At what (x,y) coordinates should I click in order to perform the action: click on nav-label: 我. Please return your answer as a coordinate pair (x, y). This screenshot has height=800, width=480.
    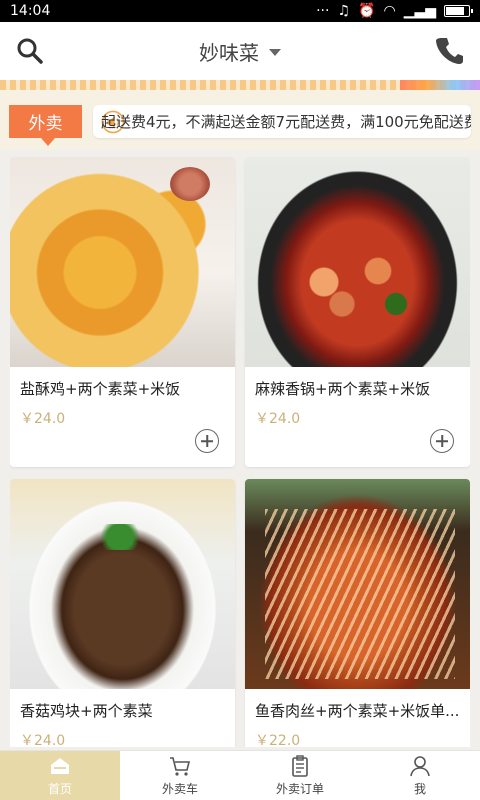
    Looking at the image, I should click on (419, 789).